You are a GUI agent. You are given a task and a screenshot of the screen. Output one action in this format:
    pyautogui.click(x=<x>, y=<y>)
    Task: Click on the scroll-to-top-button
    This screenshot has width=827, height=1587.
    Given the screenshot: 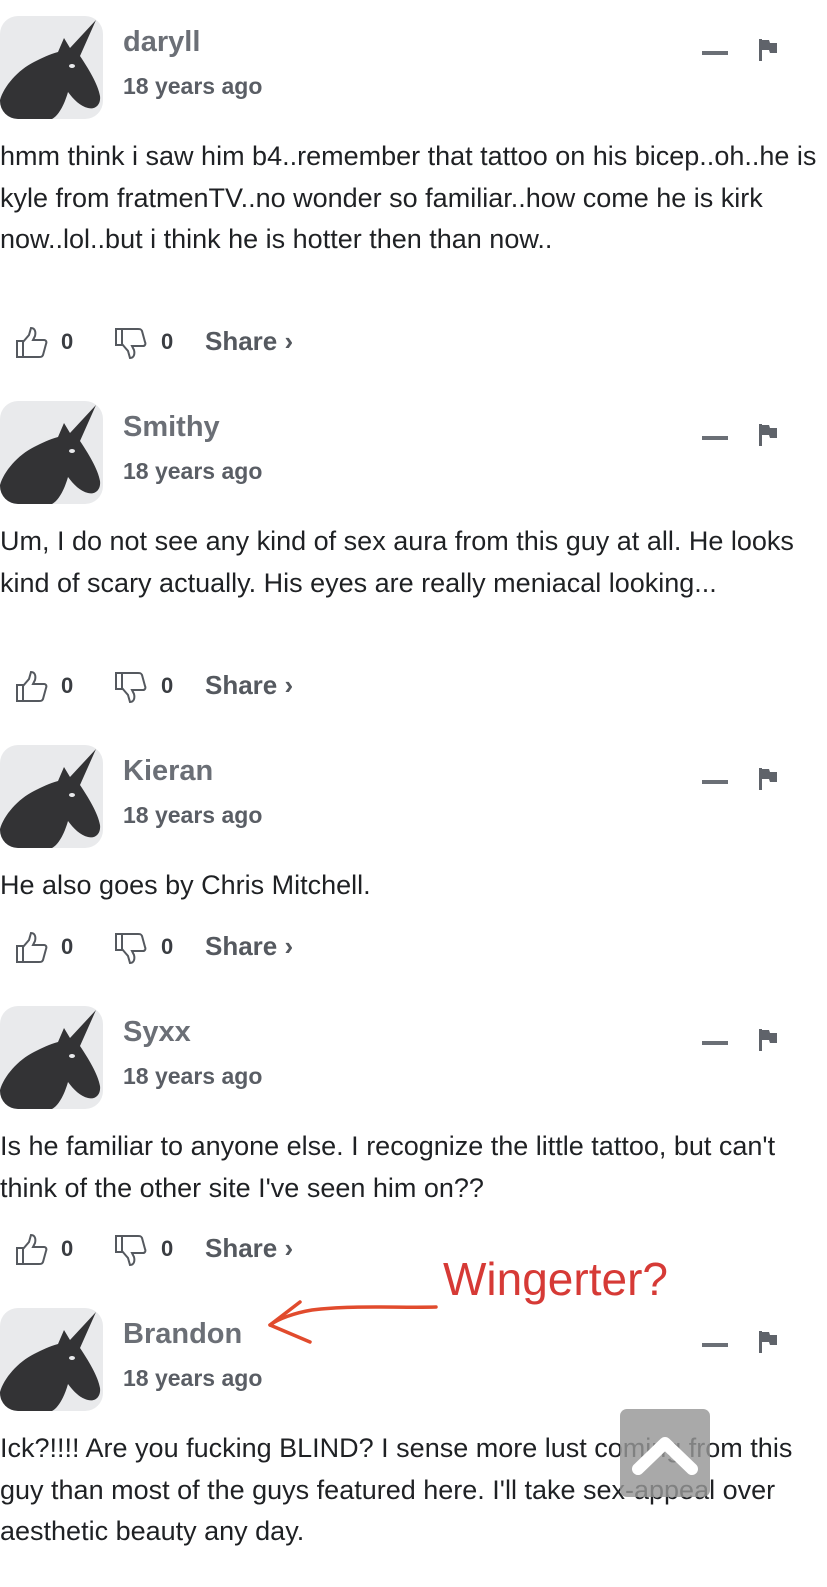 What is the action you would take?
    pyautogui.click(x=665, y=1453)
    